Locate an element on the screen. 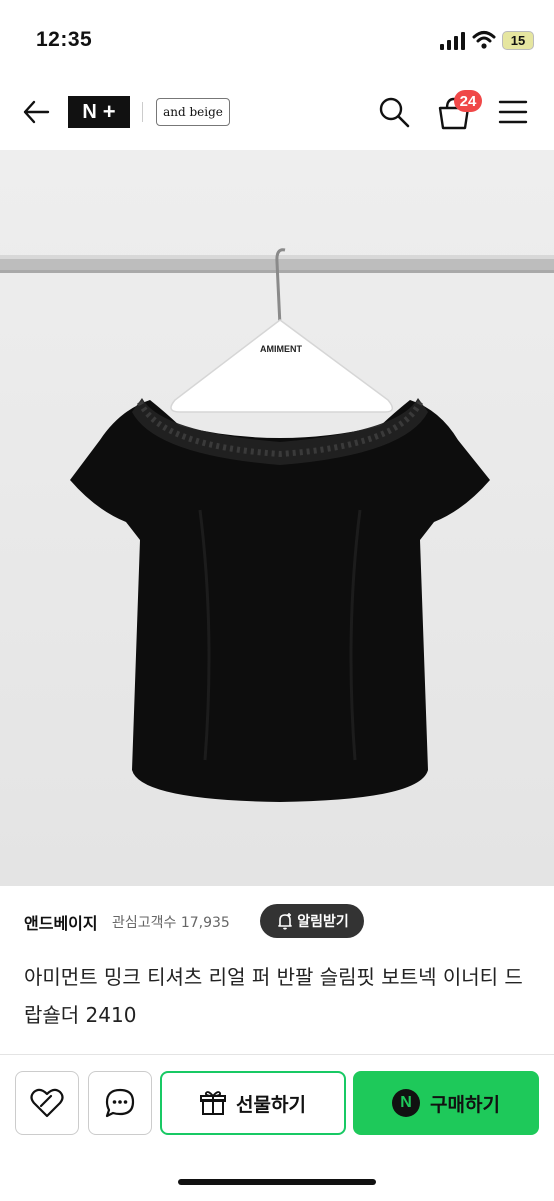  notification-subscribe-button: 알림받기 is located at coordinates (312, 921).